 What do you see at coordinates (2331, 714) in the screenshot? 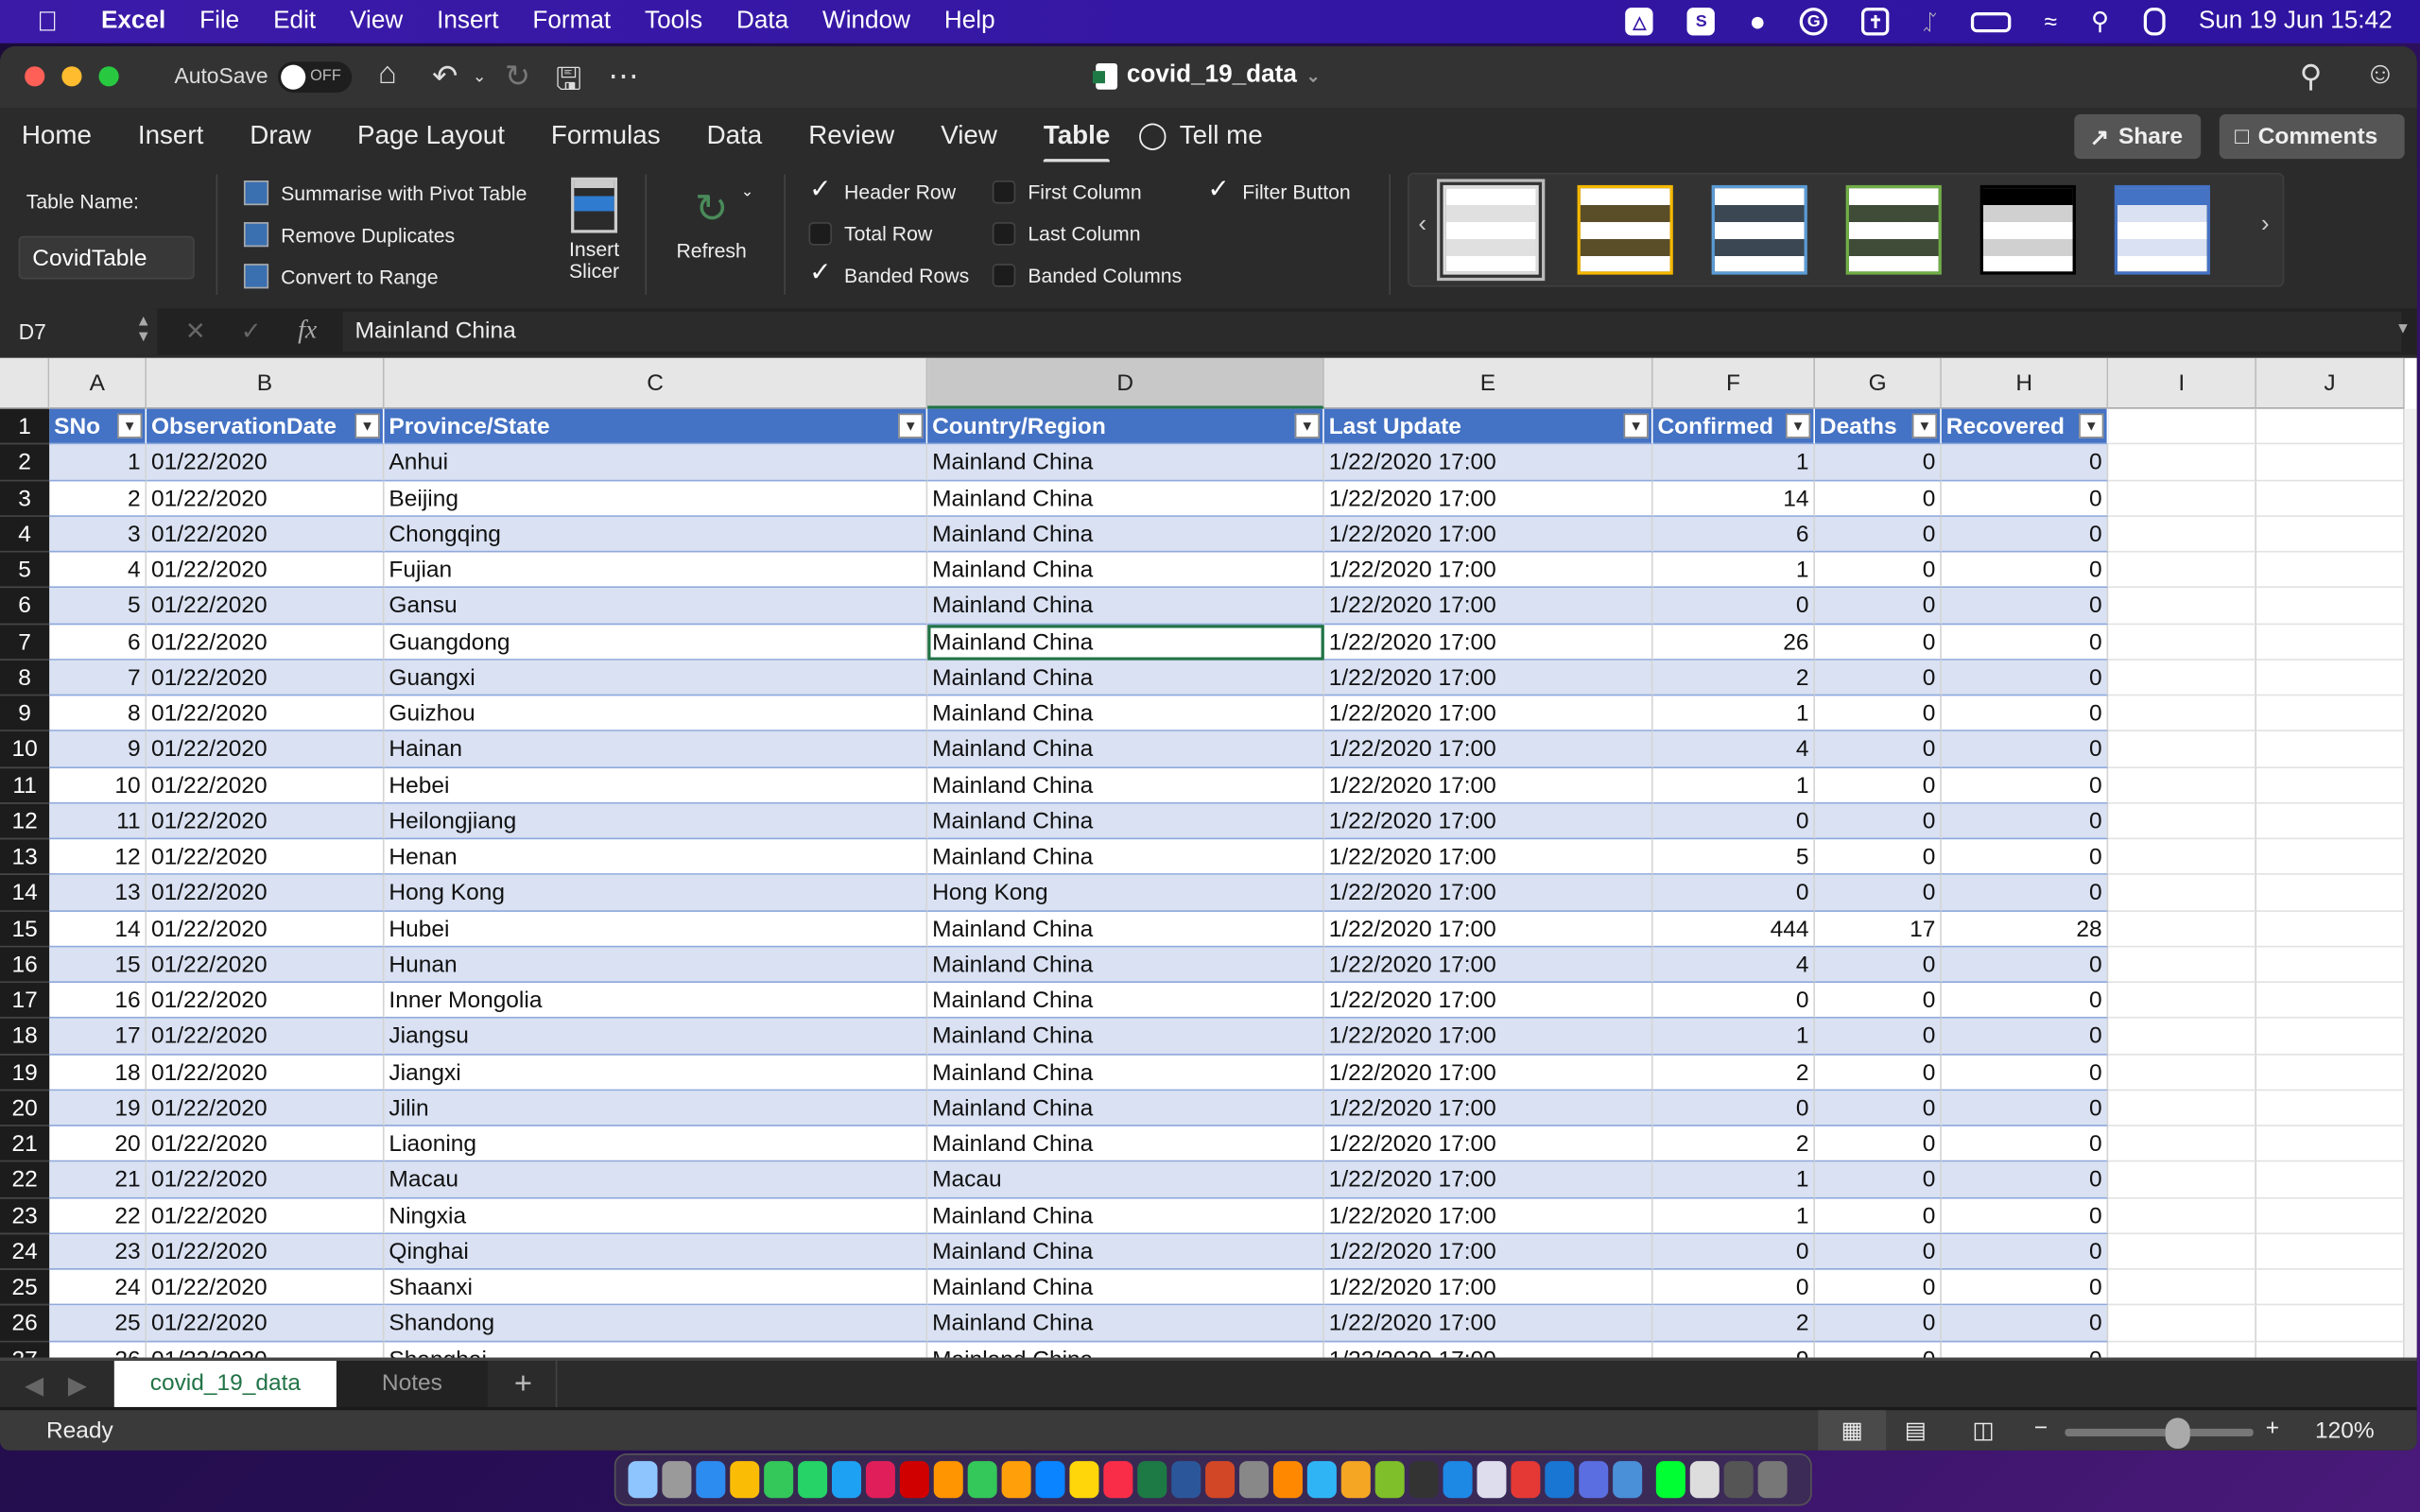
I see `cell-J9` at bounding box center [2331, 714].